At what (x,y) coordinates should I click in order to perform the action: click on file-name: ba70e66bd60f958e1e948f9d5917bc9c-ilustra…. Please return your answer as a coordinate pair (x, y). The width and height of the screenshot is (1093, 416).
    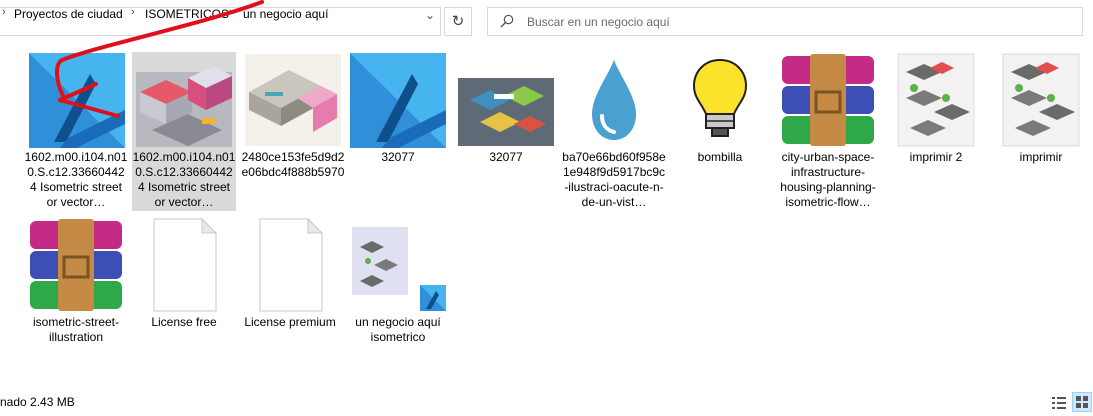
    Looking at the image, I should click on (614, 179).